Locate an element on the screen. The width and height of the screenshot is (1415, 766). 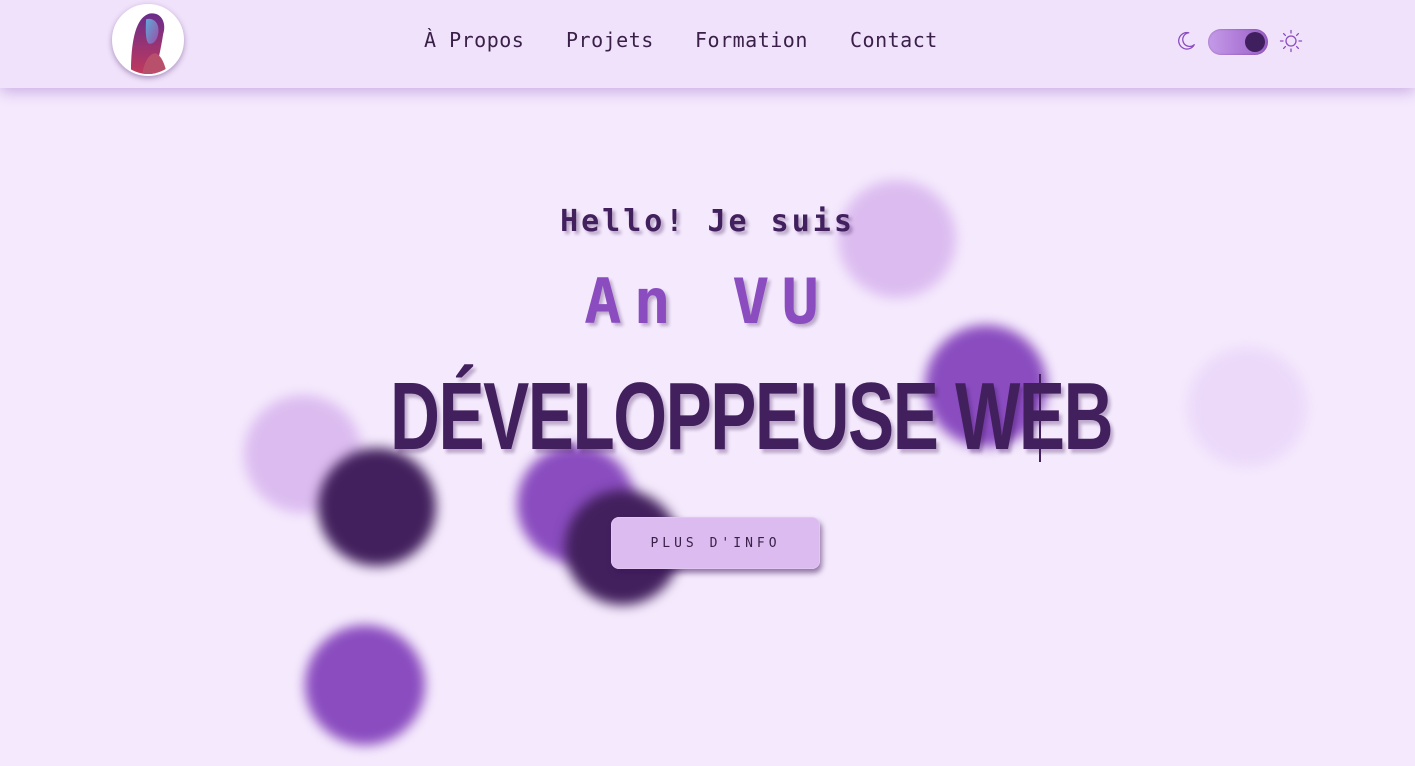
theme-switcher is located at coordinates (1240, 42).